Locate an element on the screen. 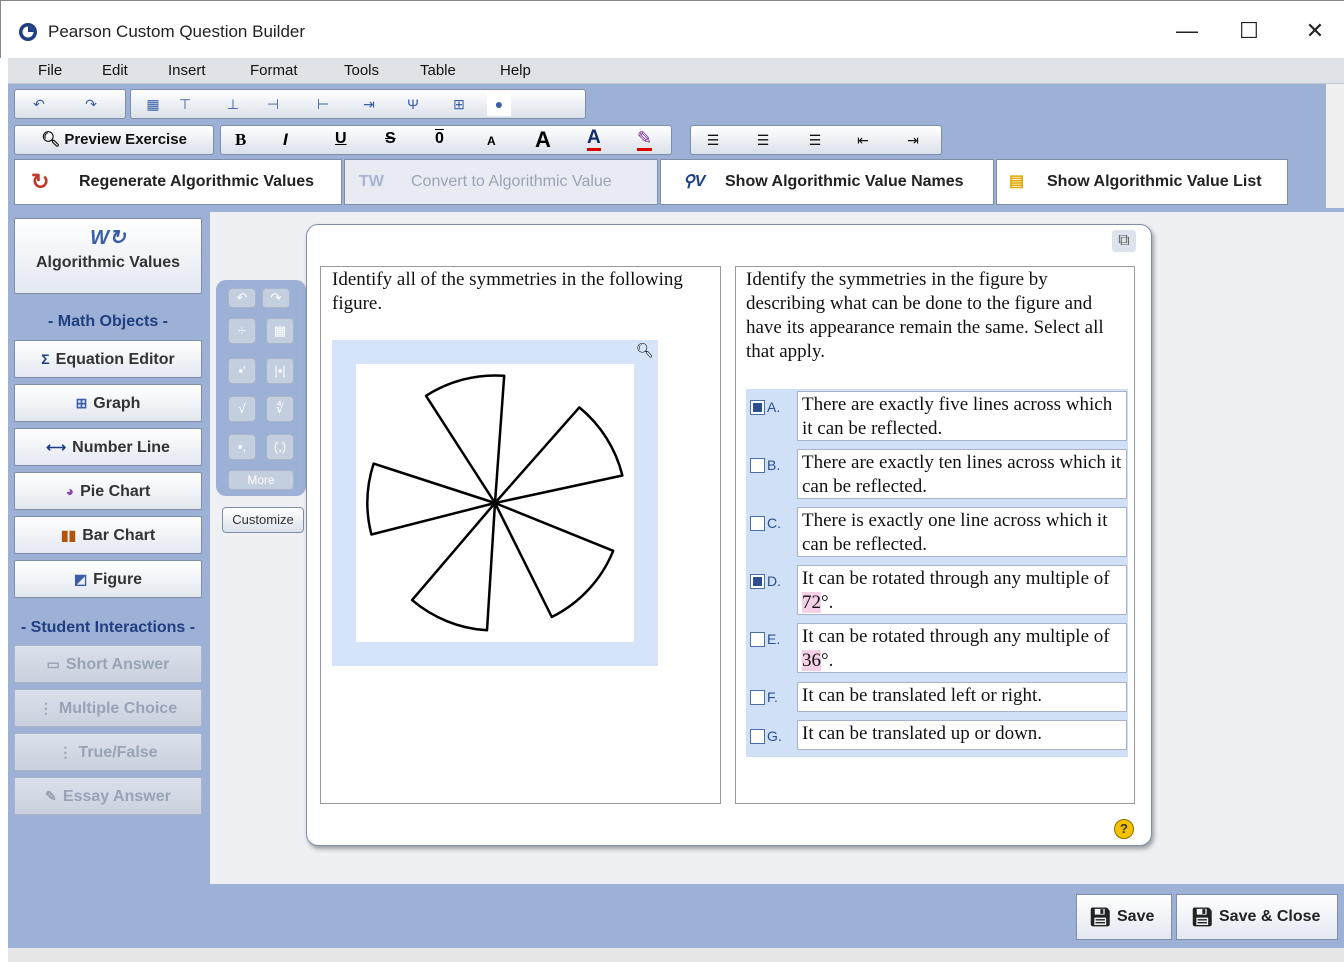  subscript-icon: ▪, is located at coordinates (242, 447).